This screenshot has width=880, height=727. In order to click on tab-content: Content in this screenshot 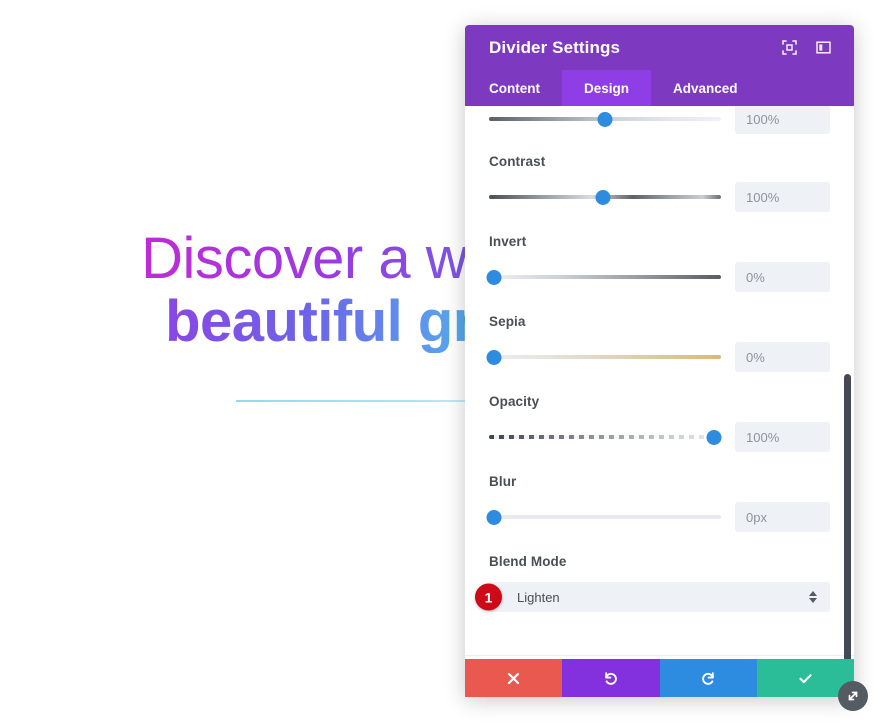, I will do `click(513, 88)`.